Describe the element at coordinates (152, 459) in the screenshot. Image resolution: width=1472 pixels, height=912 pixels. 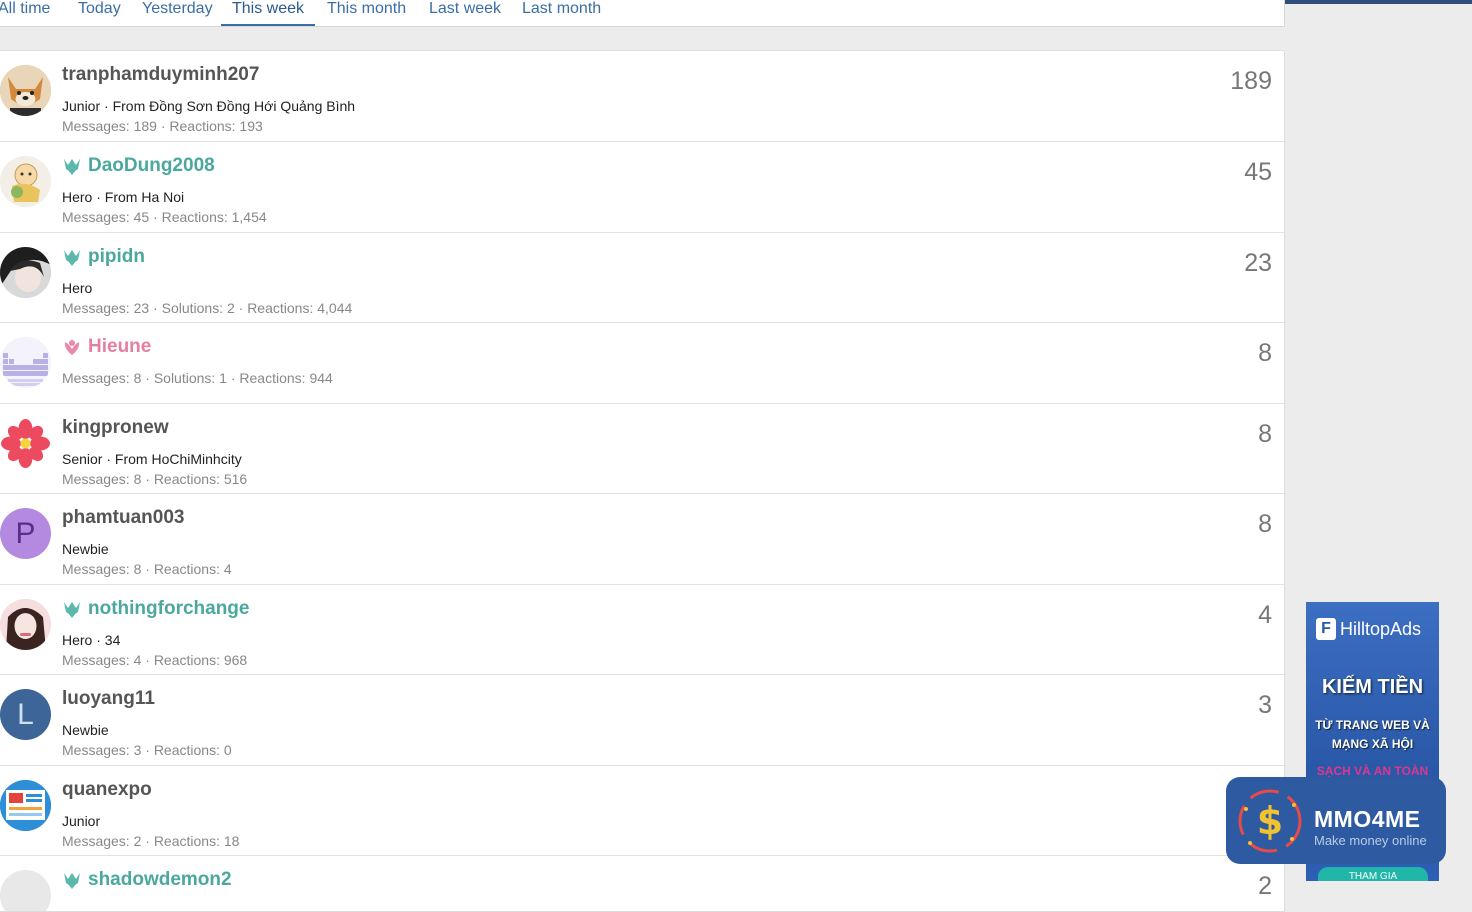
I see `user-title: Senior · From HoChiMinhcity` at that location.